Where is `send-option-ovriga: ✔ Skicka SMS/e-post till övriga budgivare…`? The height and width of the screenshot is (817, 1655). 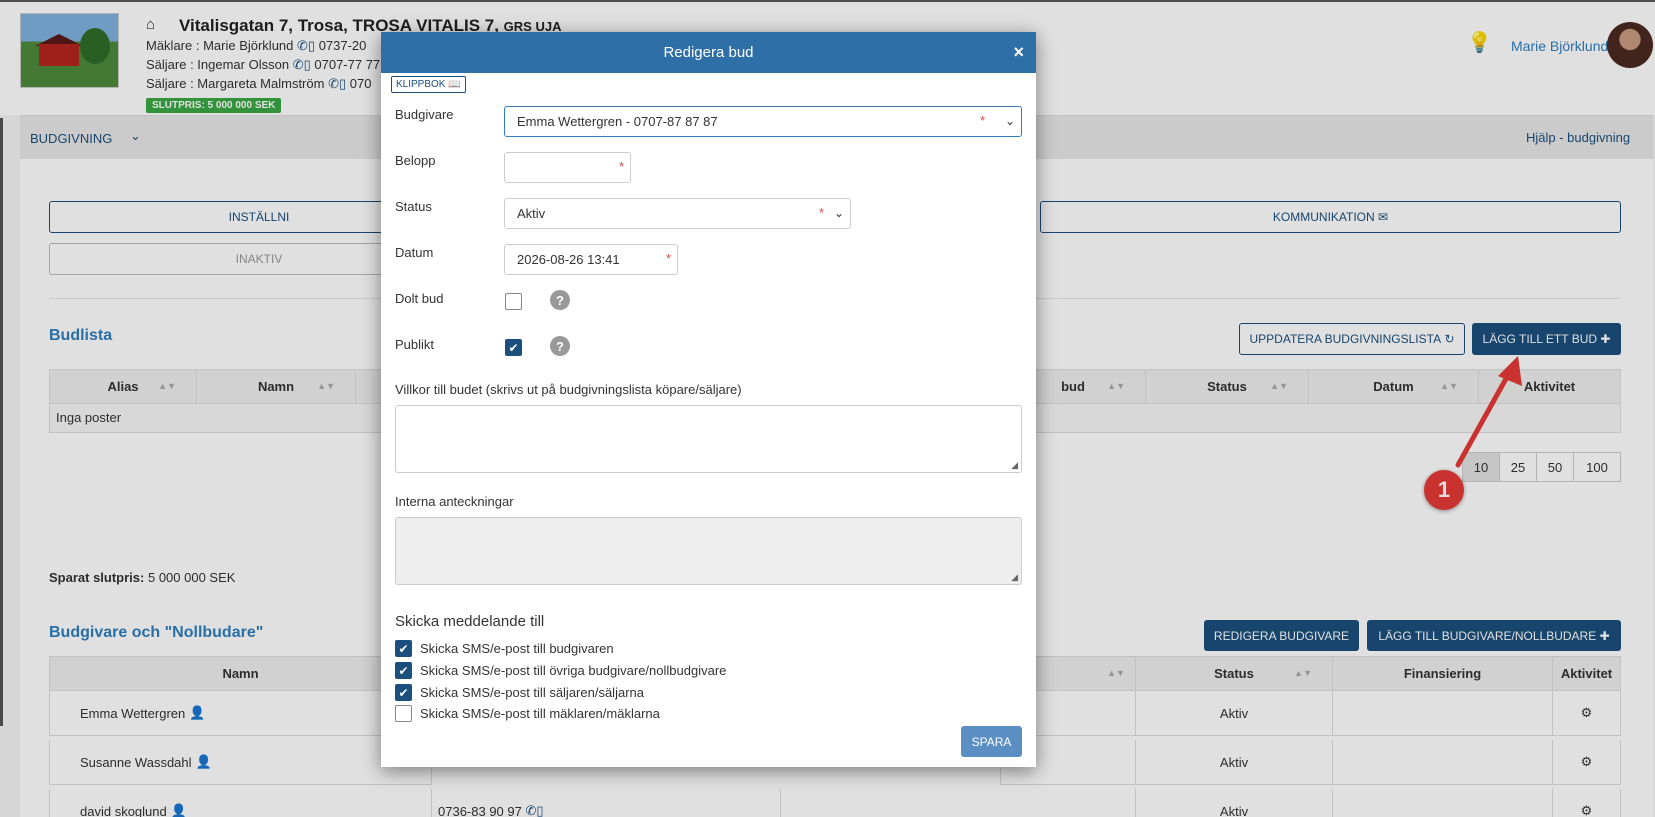 send-option-ovriga: ✔ Skicka SMS/e-post till övriga budgivare… is located at coordinates (560, 670).